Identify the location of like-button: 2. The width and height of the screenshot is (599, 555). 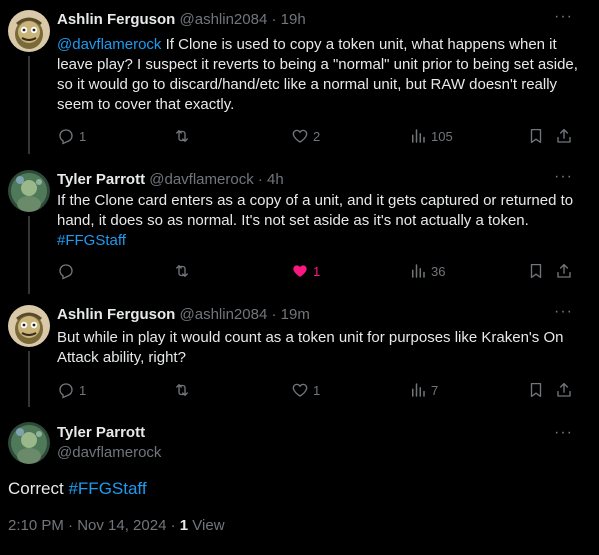
(305, 136).